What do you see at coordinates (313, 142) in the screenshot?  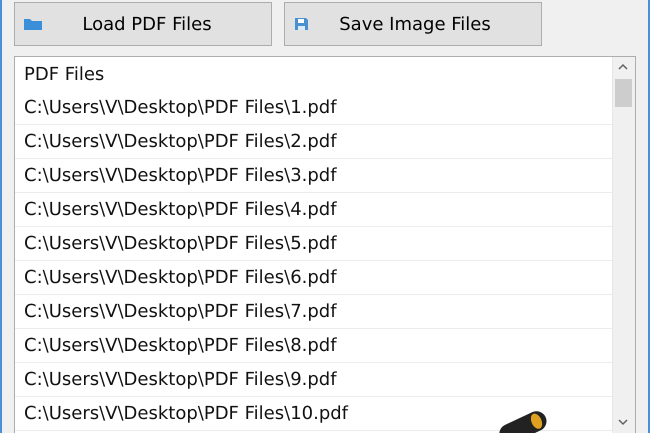 I see `list-item: C:\Users\V\Desktop\PDF Files\2.pdf` at bounding box center [313, 142].